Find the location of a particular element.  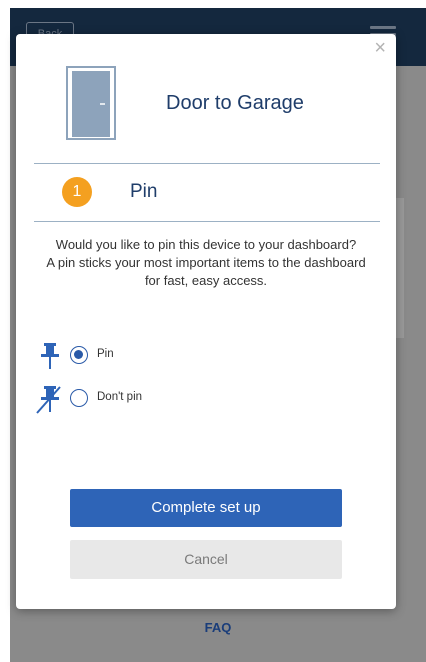

step-number-badge: 1 is located at coordinates (77, 192).